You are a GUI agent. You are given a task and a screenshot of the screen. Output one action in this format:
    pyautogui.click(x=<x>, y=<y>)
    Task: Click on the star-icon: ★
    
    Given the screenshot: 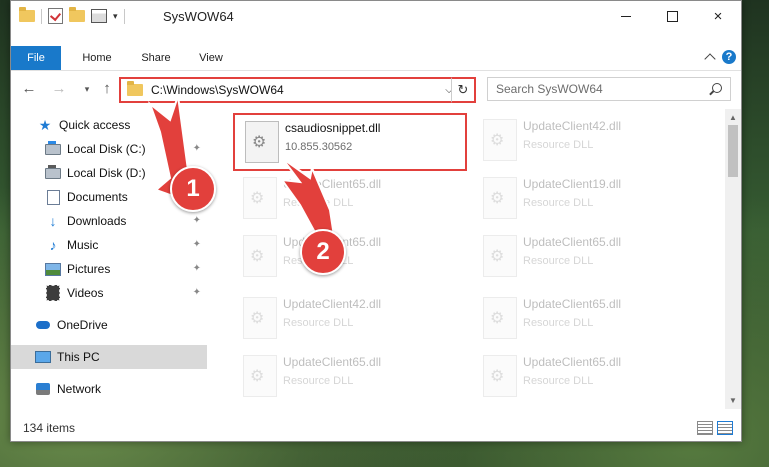 What is the action you would take?
    pyautogui.click(x=45, y=124)
    